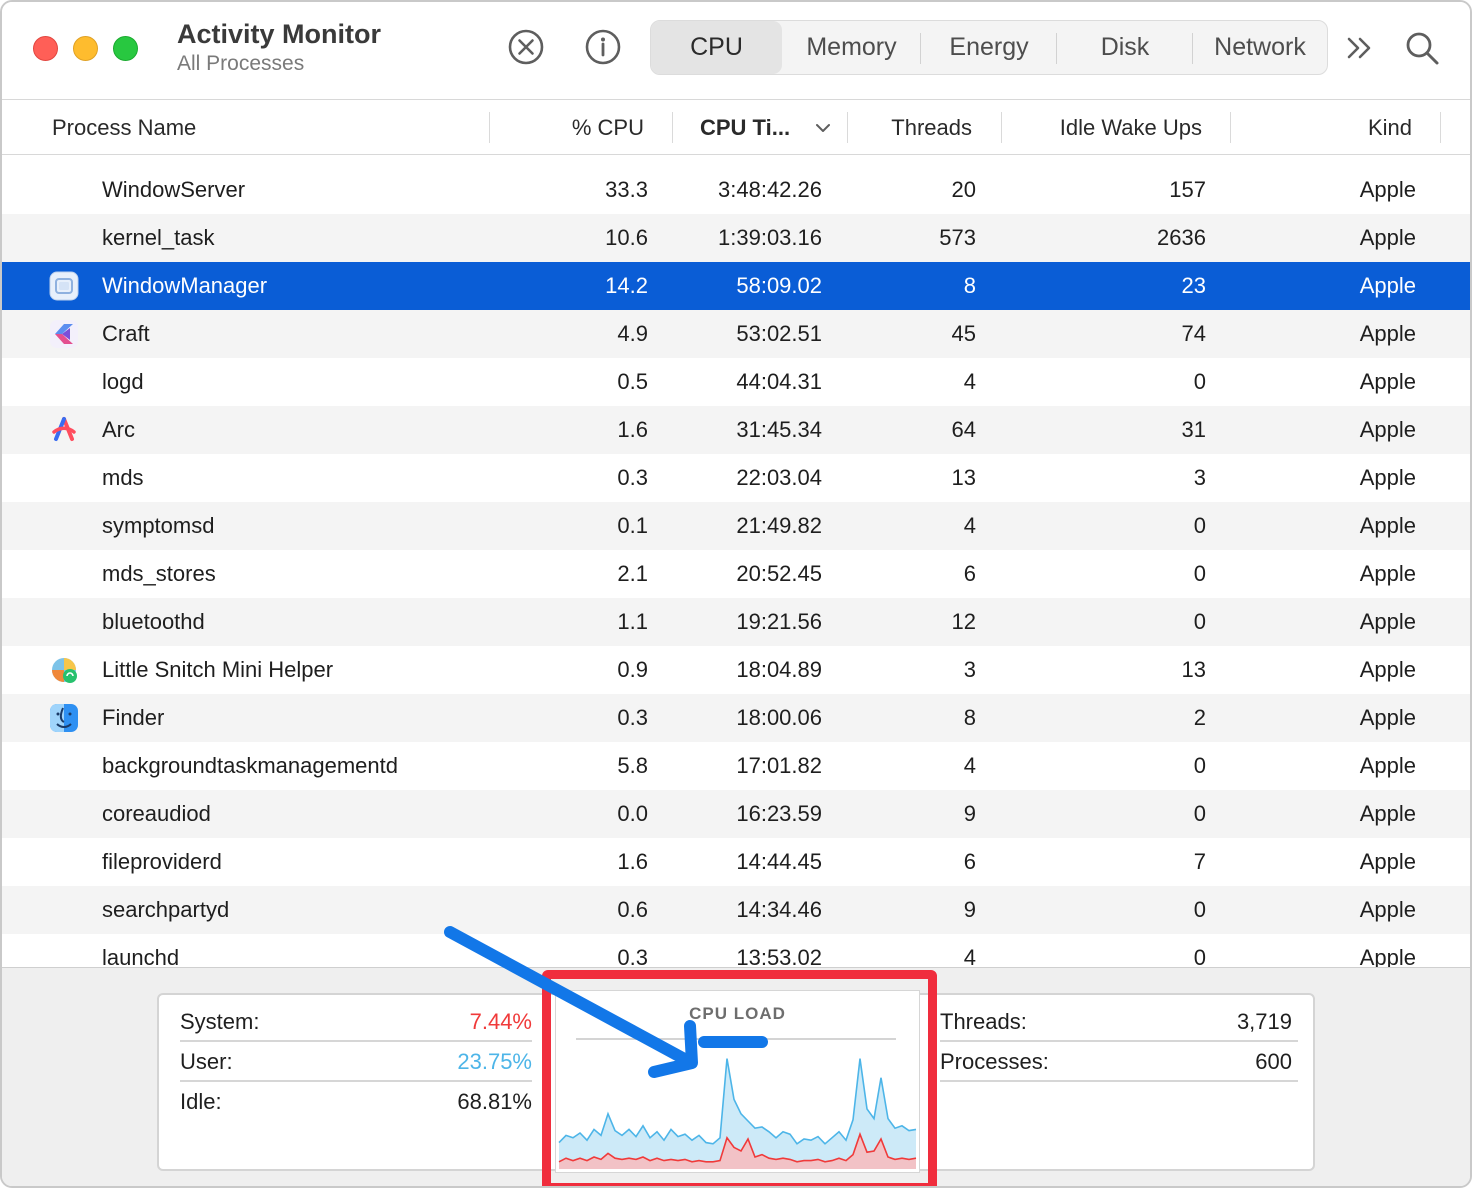  What do you see at coordinates (736, 622) in the screenshot?
I see `table-row: bluetoothd 1.1 19:21.56 12 0 Apple` at bounding box center [736, 622].